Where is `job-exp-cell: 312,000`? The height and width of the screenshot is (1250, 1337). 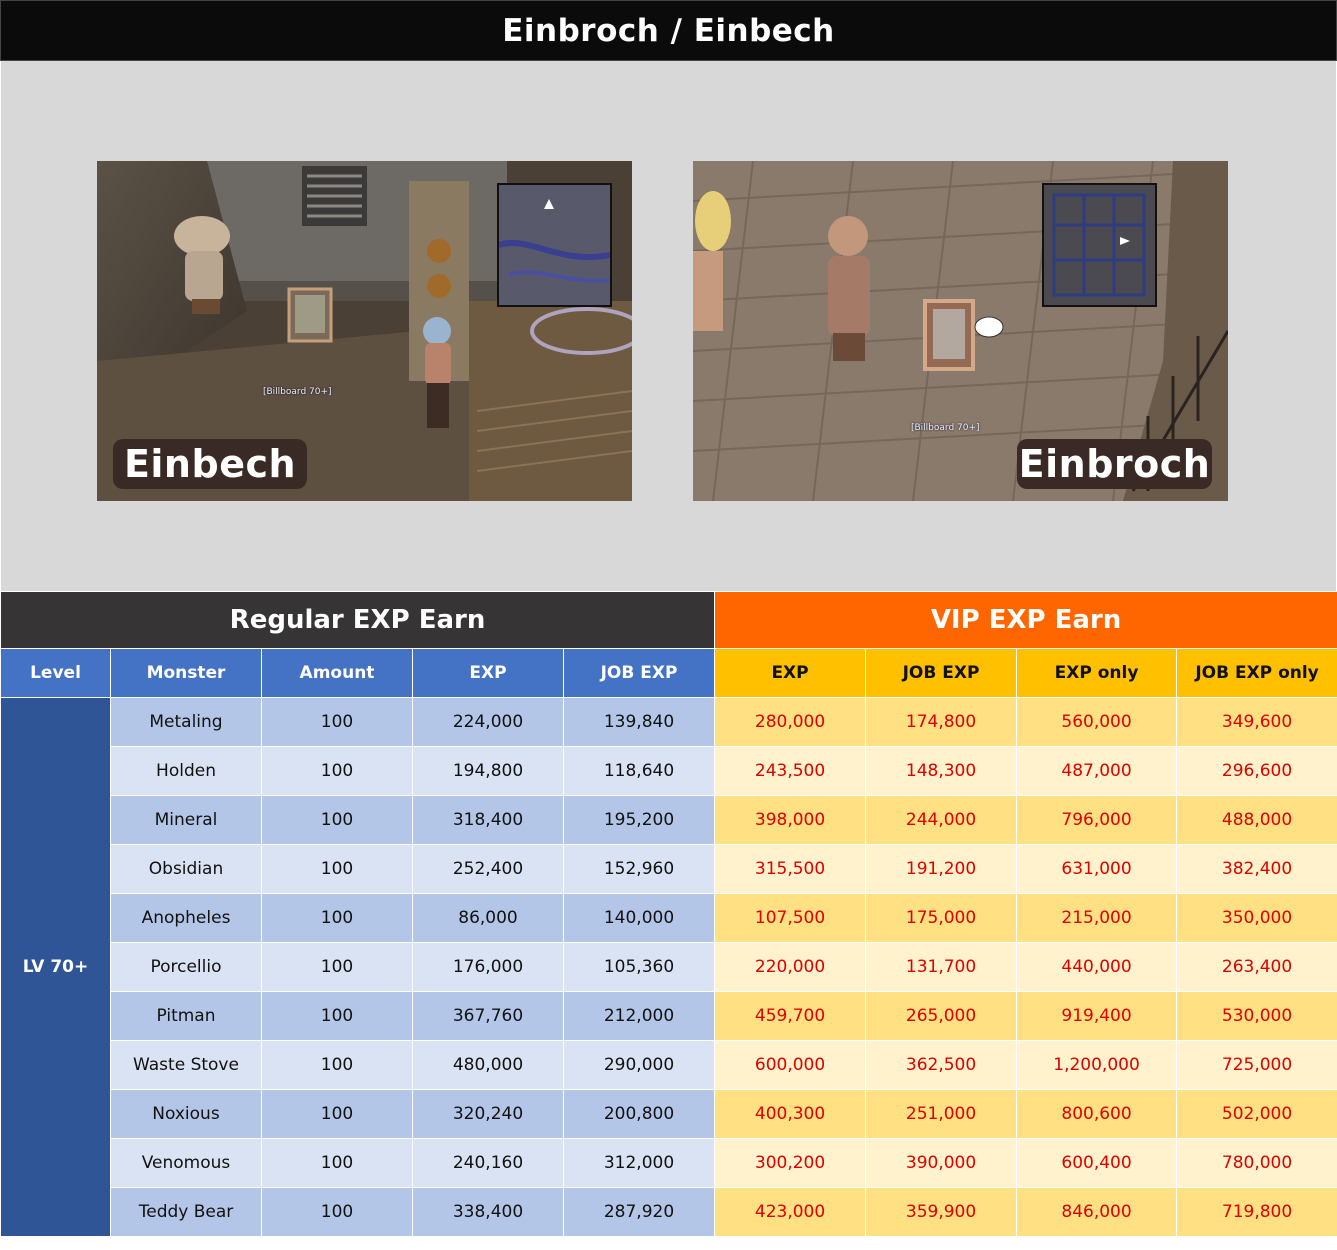
job-exp-cell: 312,000 is located at coordinates (639, 1163).